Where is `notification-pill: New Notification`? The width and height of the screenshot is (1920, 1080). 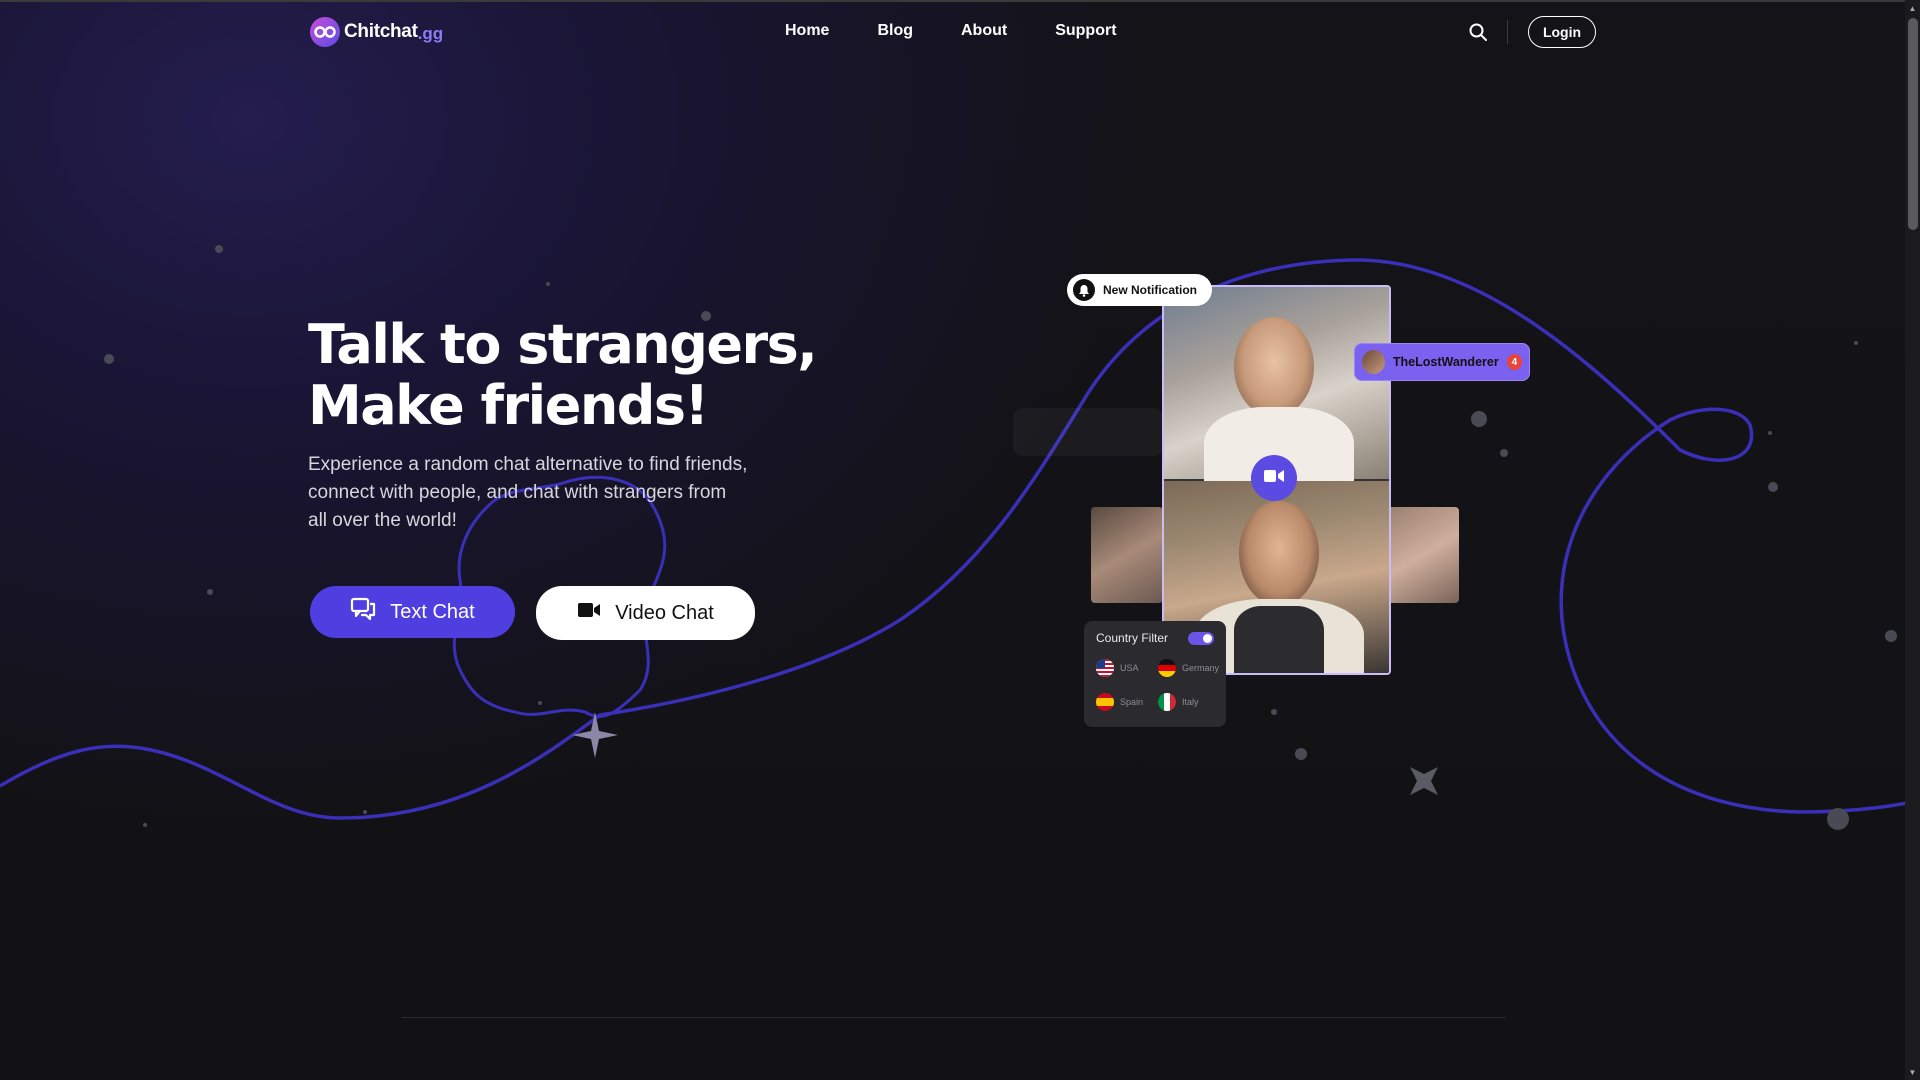 notification-pill: New Notification is located at coordinates (1139, 290).